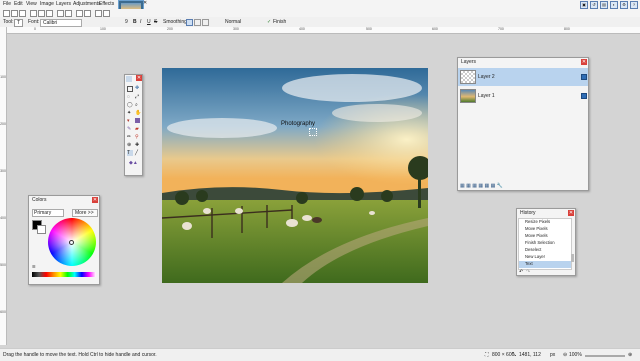 This screenshot has height=361, width=640. What do you see at coordinates (500, 186) in the screenshot?
I see `layer-properties-icon: 🔧` at bounding box center [500, 186].